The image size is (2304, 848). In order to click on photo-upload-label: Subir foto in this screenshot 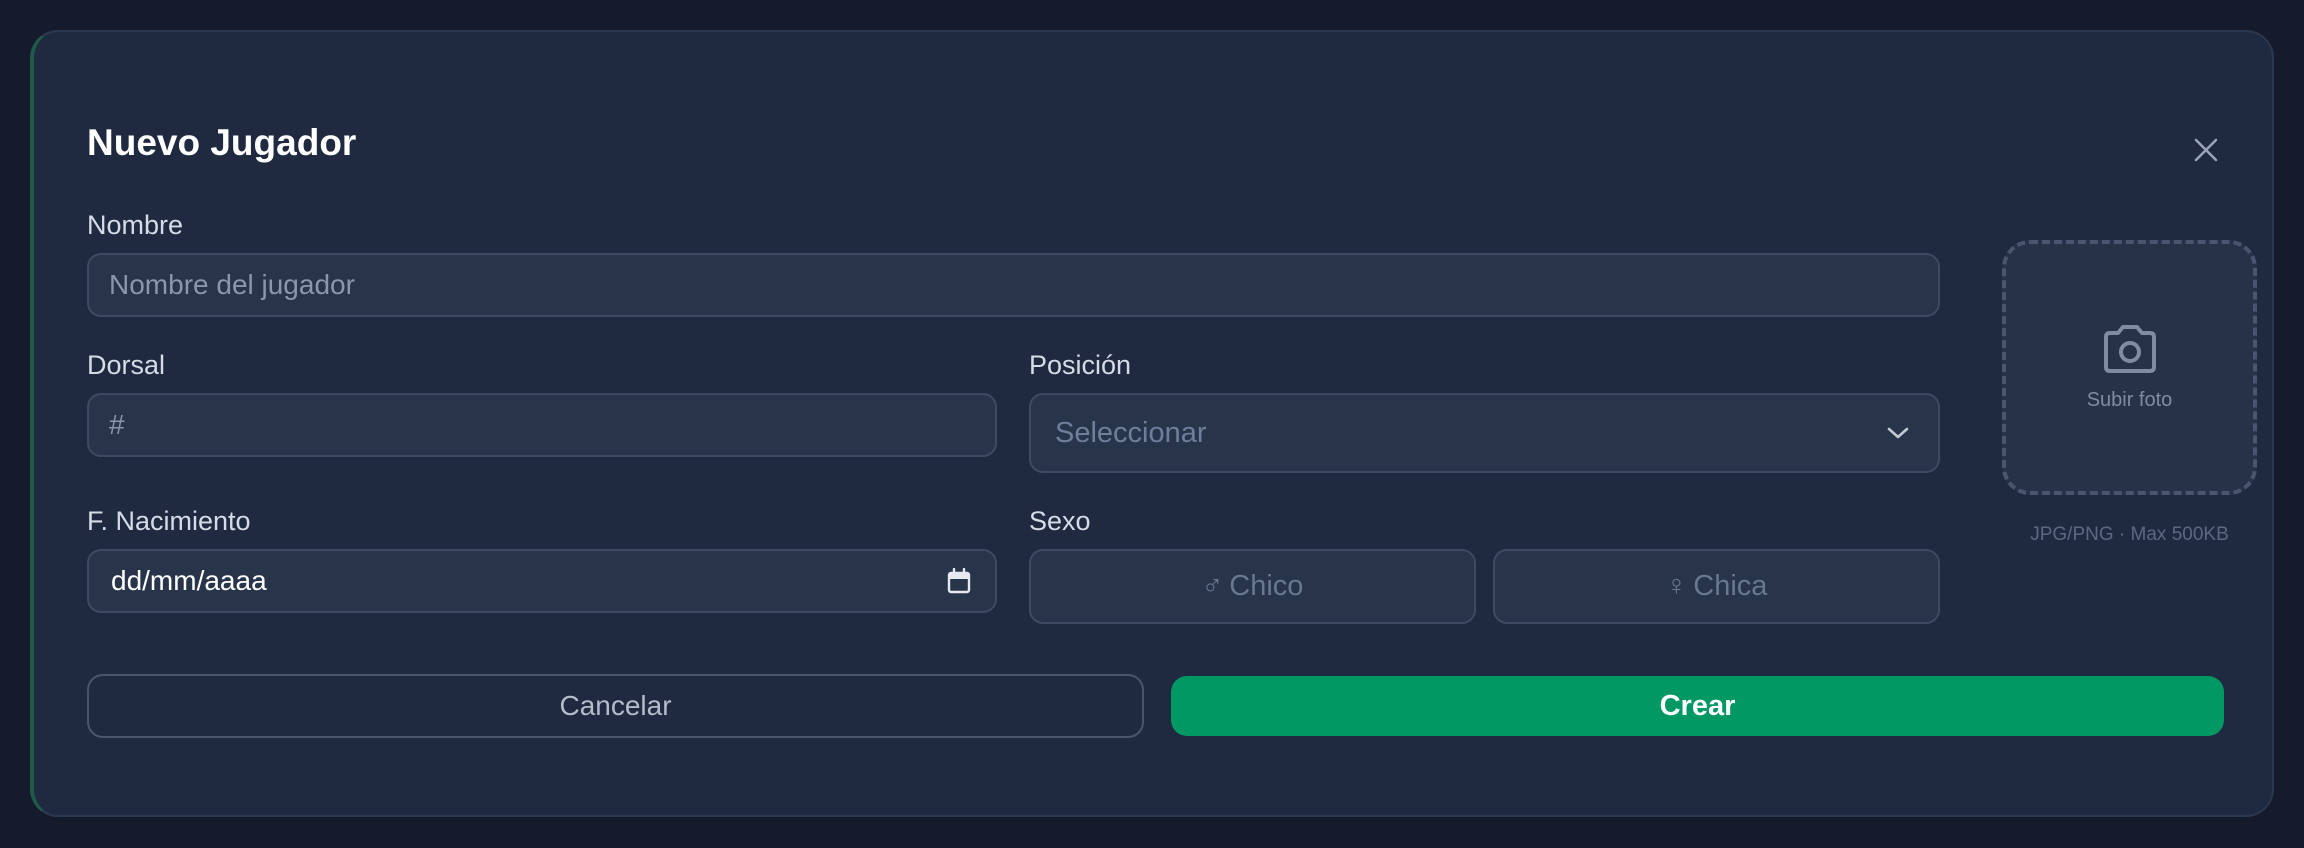, I will do `click(2129, 400)`.